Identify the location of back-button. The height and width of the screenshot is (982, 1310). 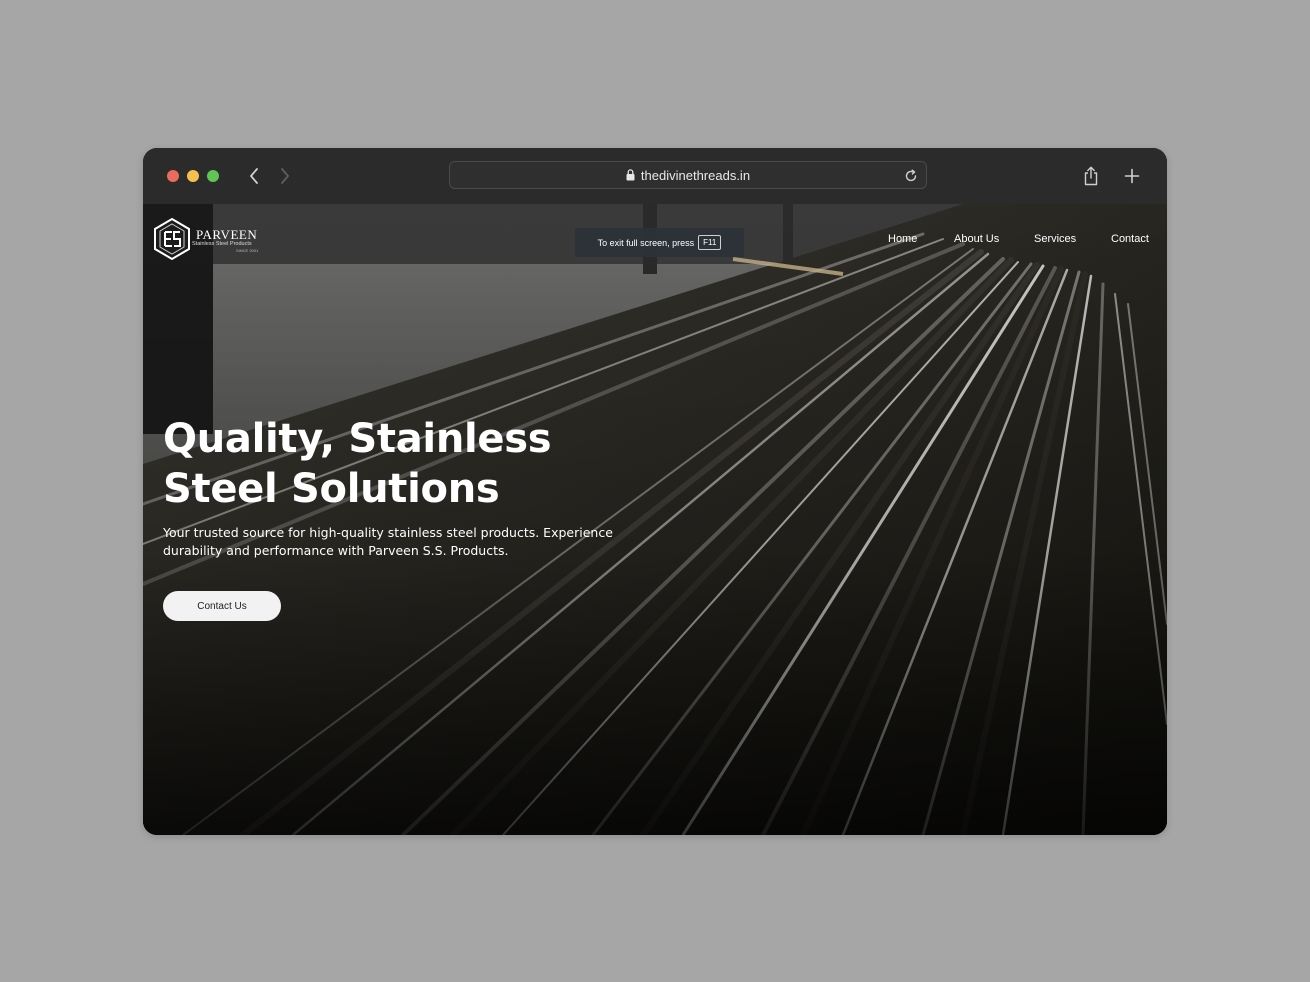
(254, 176).